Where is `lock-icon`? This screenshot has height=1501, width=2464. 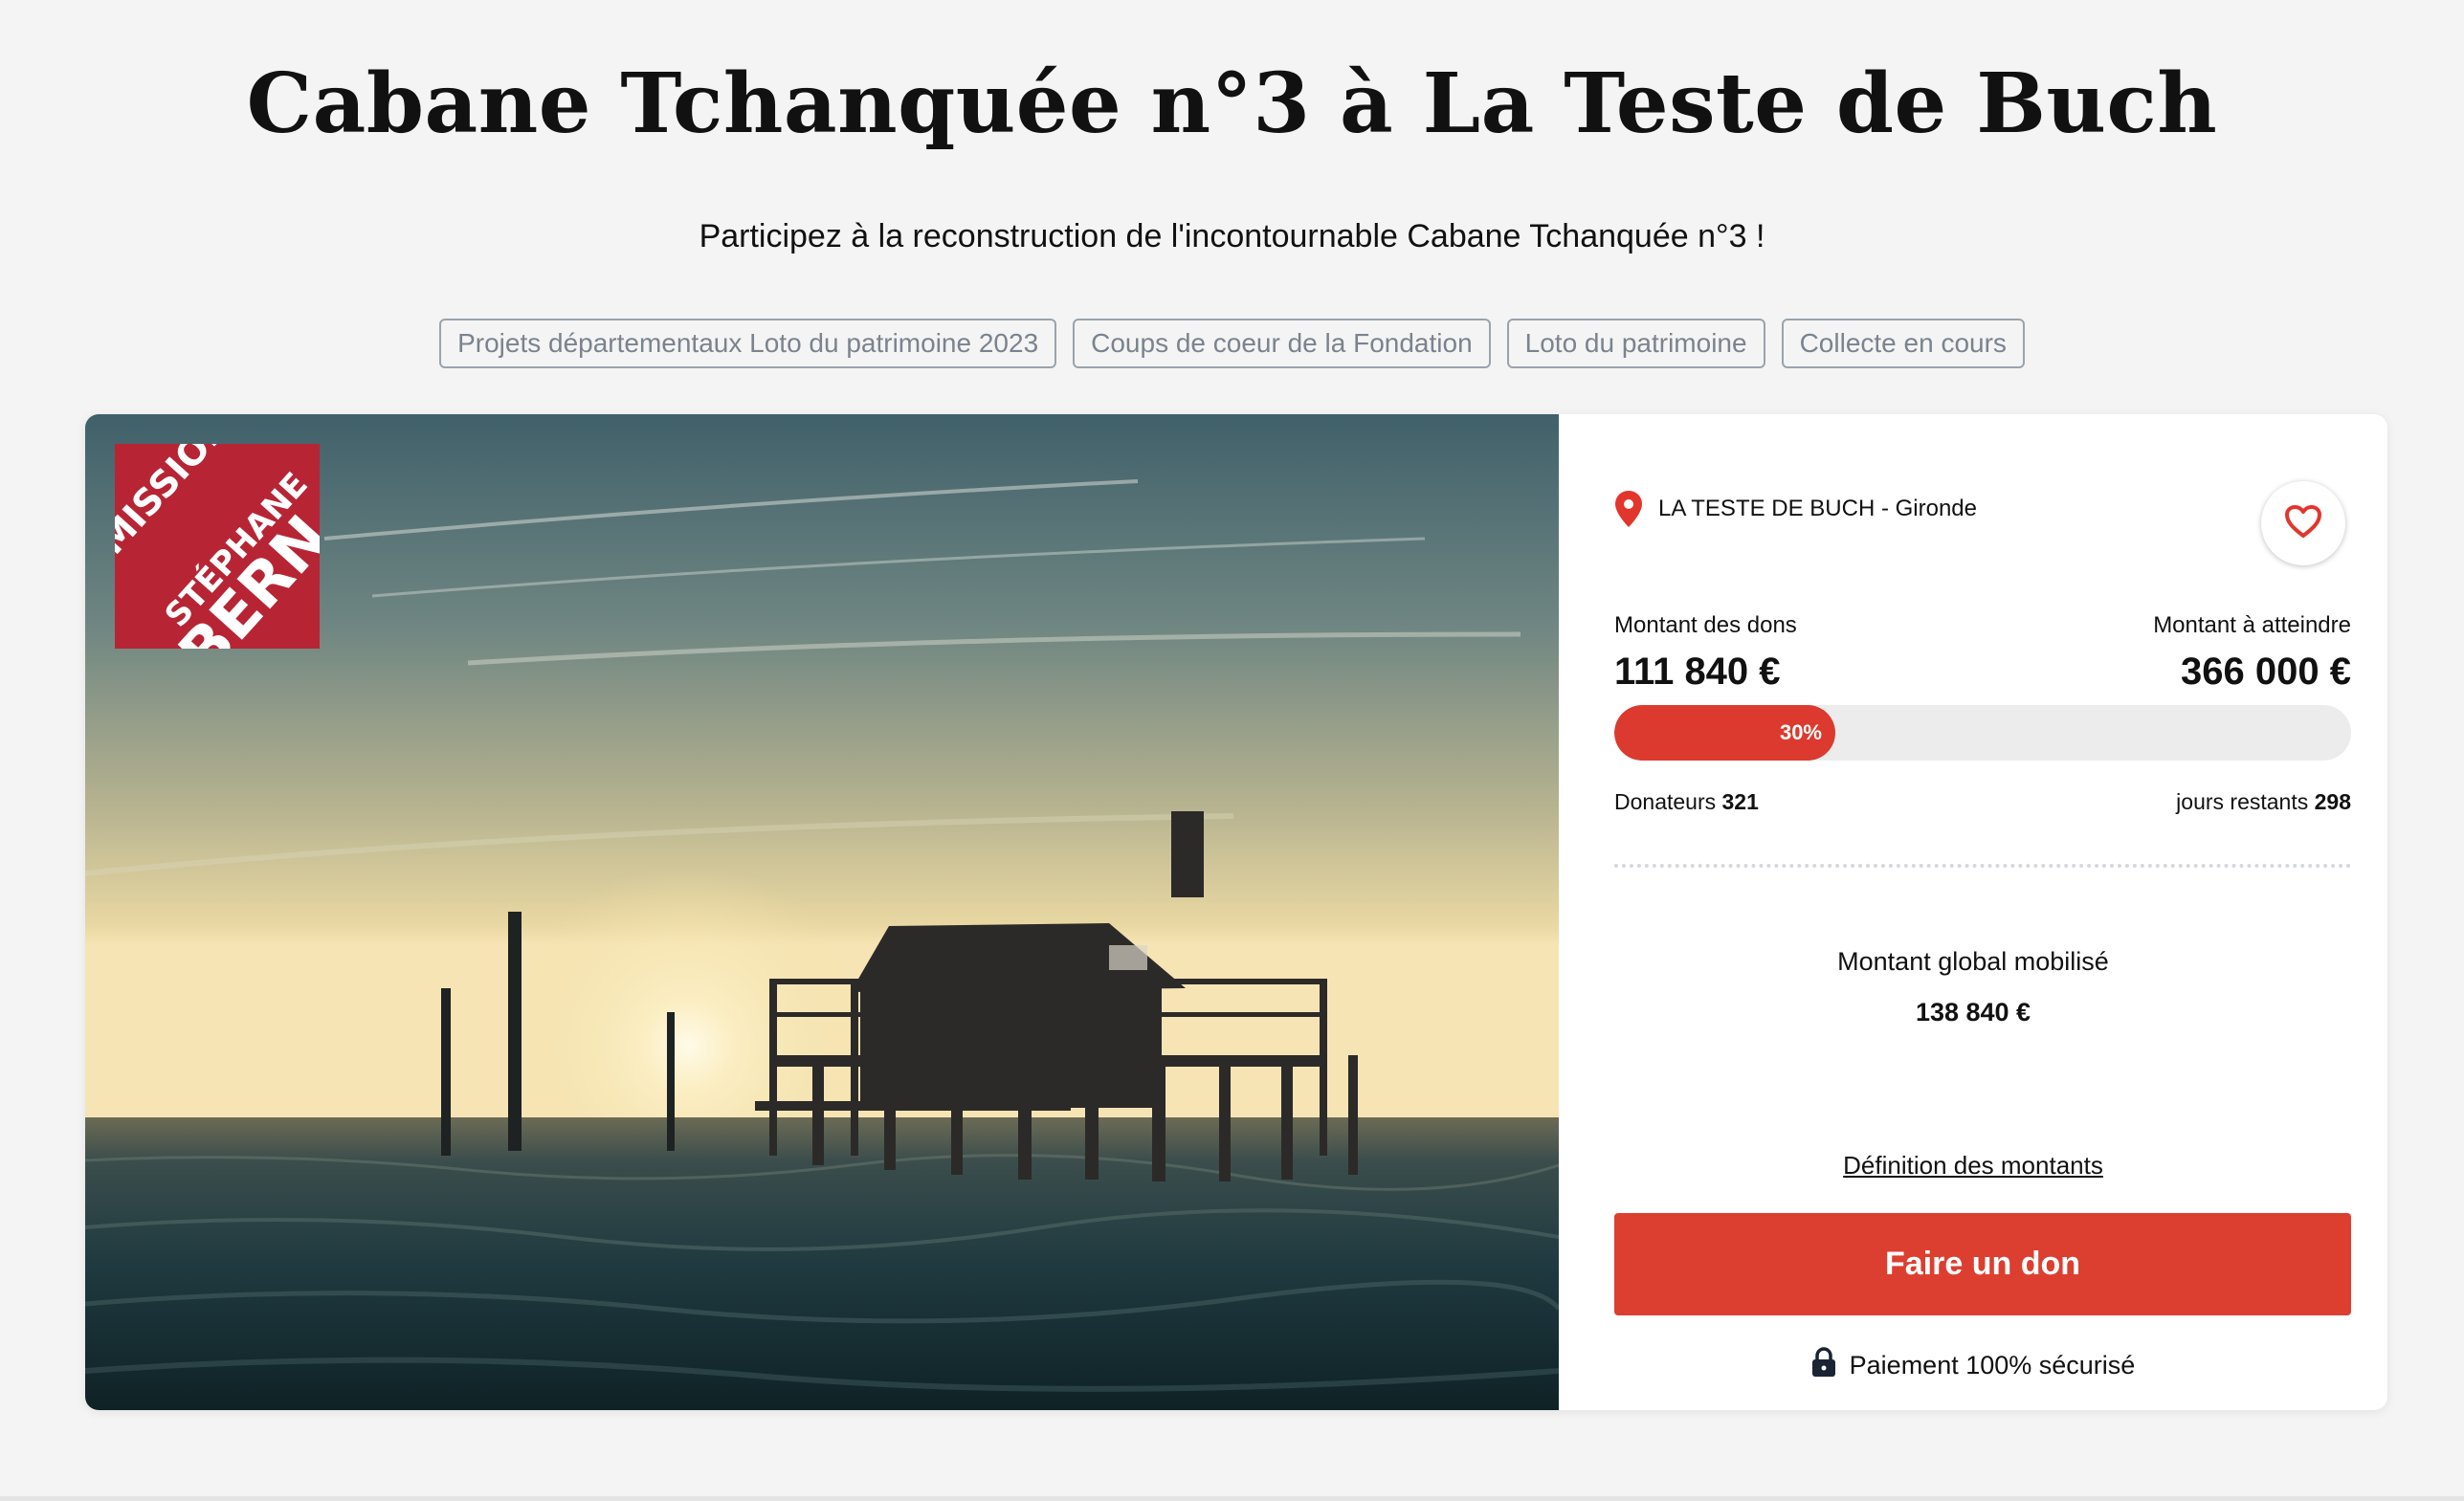
lock-icon is located at coordinates (1823, 1365).